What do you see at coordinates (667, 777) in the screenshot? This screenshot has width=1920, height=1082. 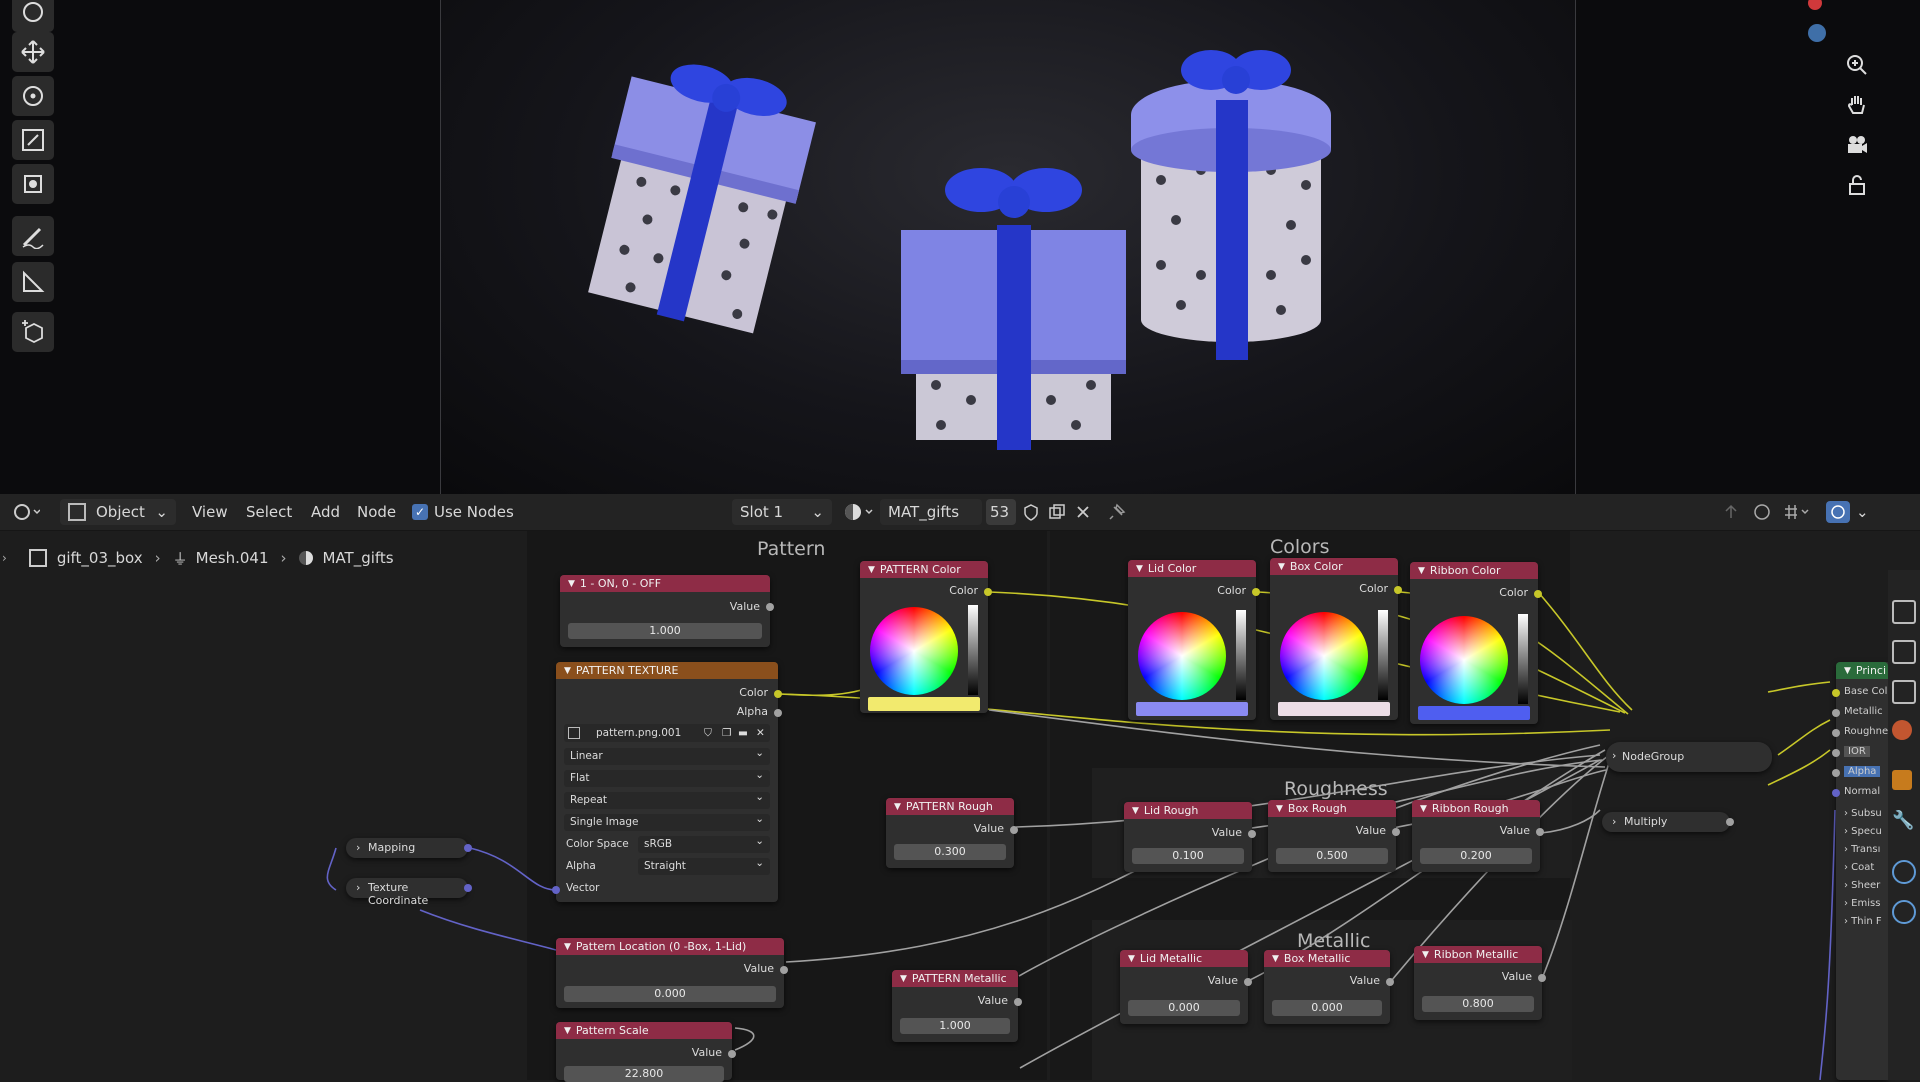 I see `projection-dropdown: Flat` at bounding box center [667, 777].